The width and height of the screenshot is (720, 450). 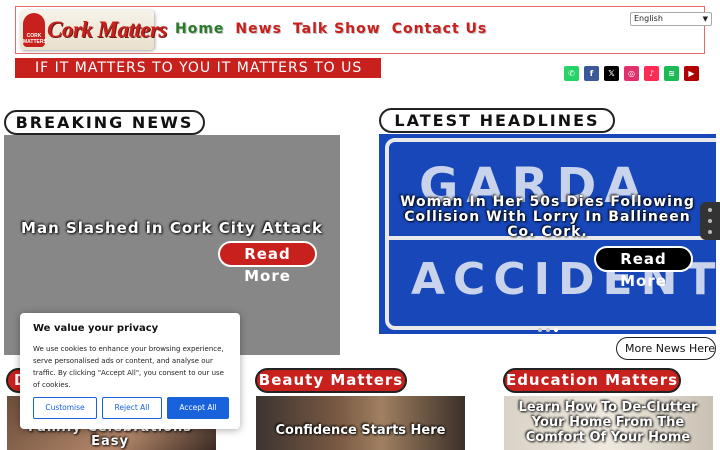 I want to click on site-logo: CORK MATTERS Cork Matters, so click(x=93, y=30).